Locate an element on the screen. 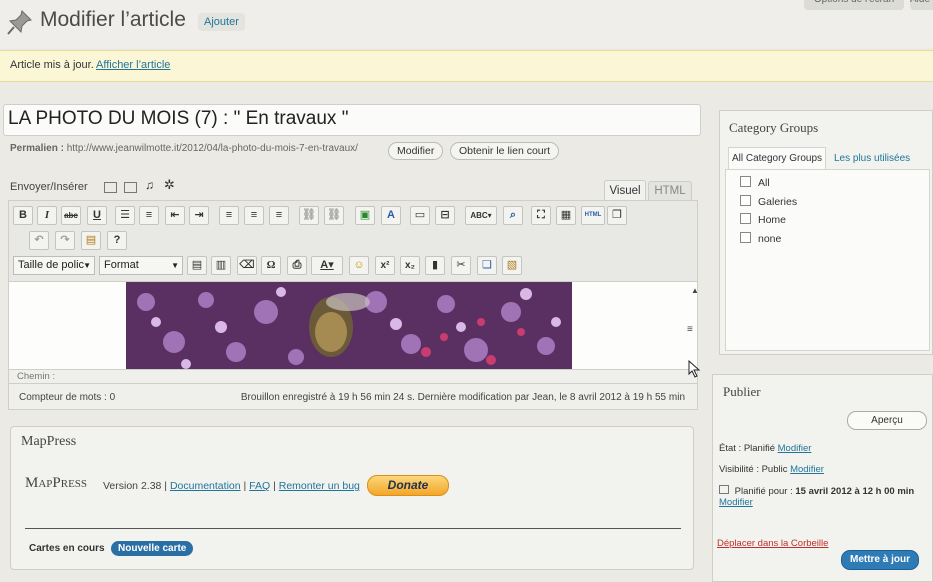 The image size is (933, 582). faq-link: FAQ is located at coordinates (259, 486).